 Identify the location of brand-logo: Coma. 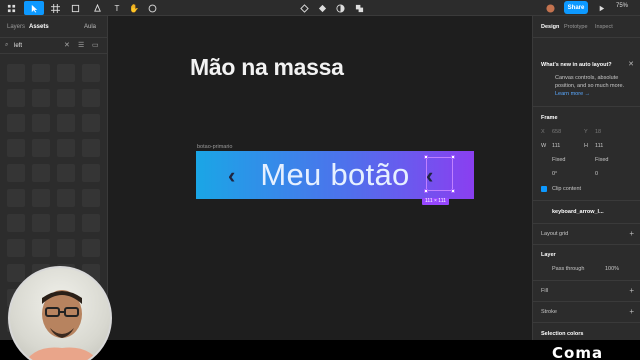
(578, 352).